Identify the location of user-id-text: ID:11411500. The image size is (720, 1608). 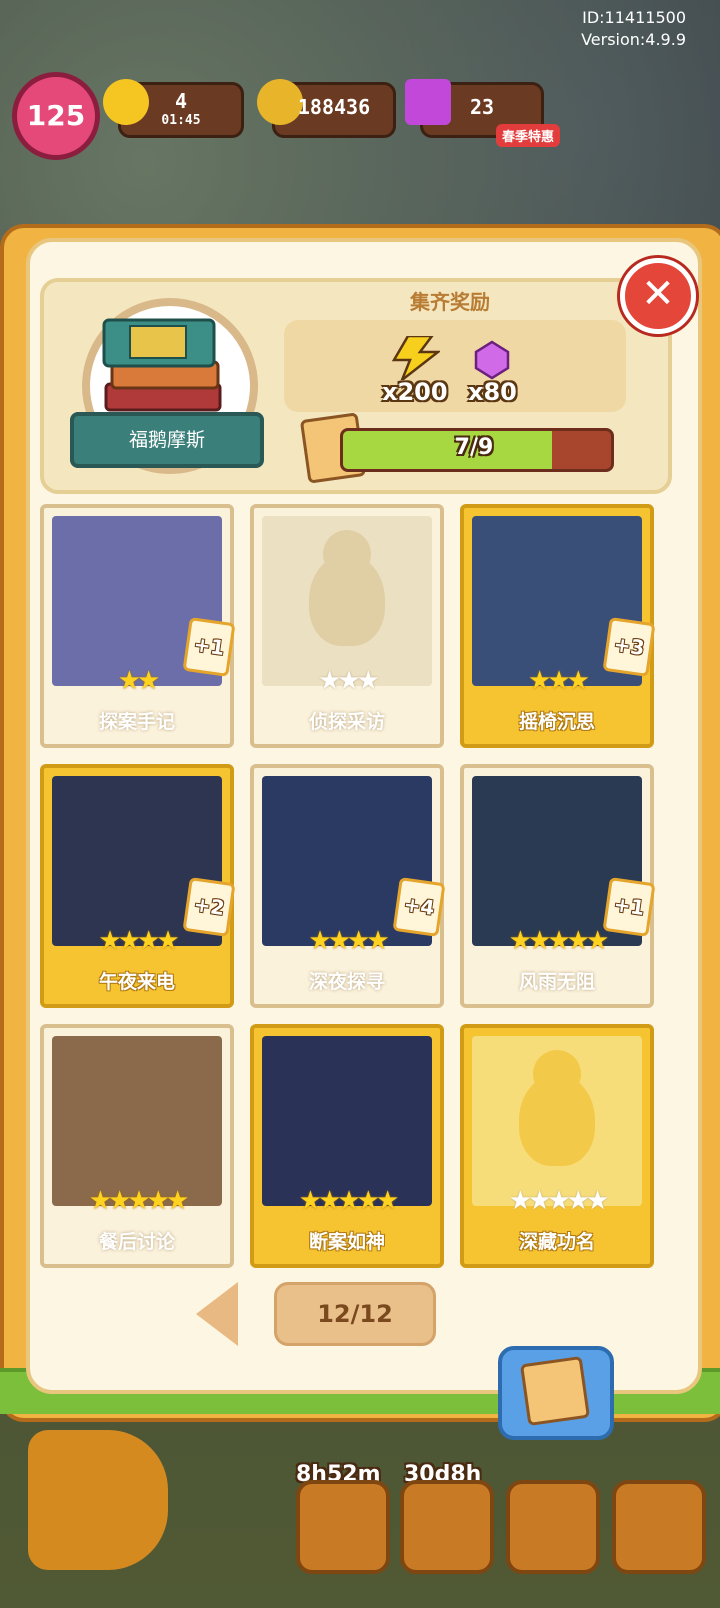
(634, 17).